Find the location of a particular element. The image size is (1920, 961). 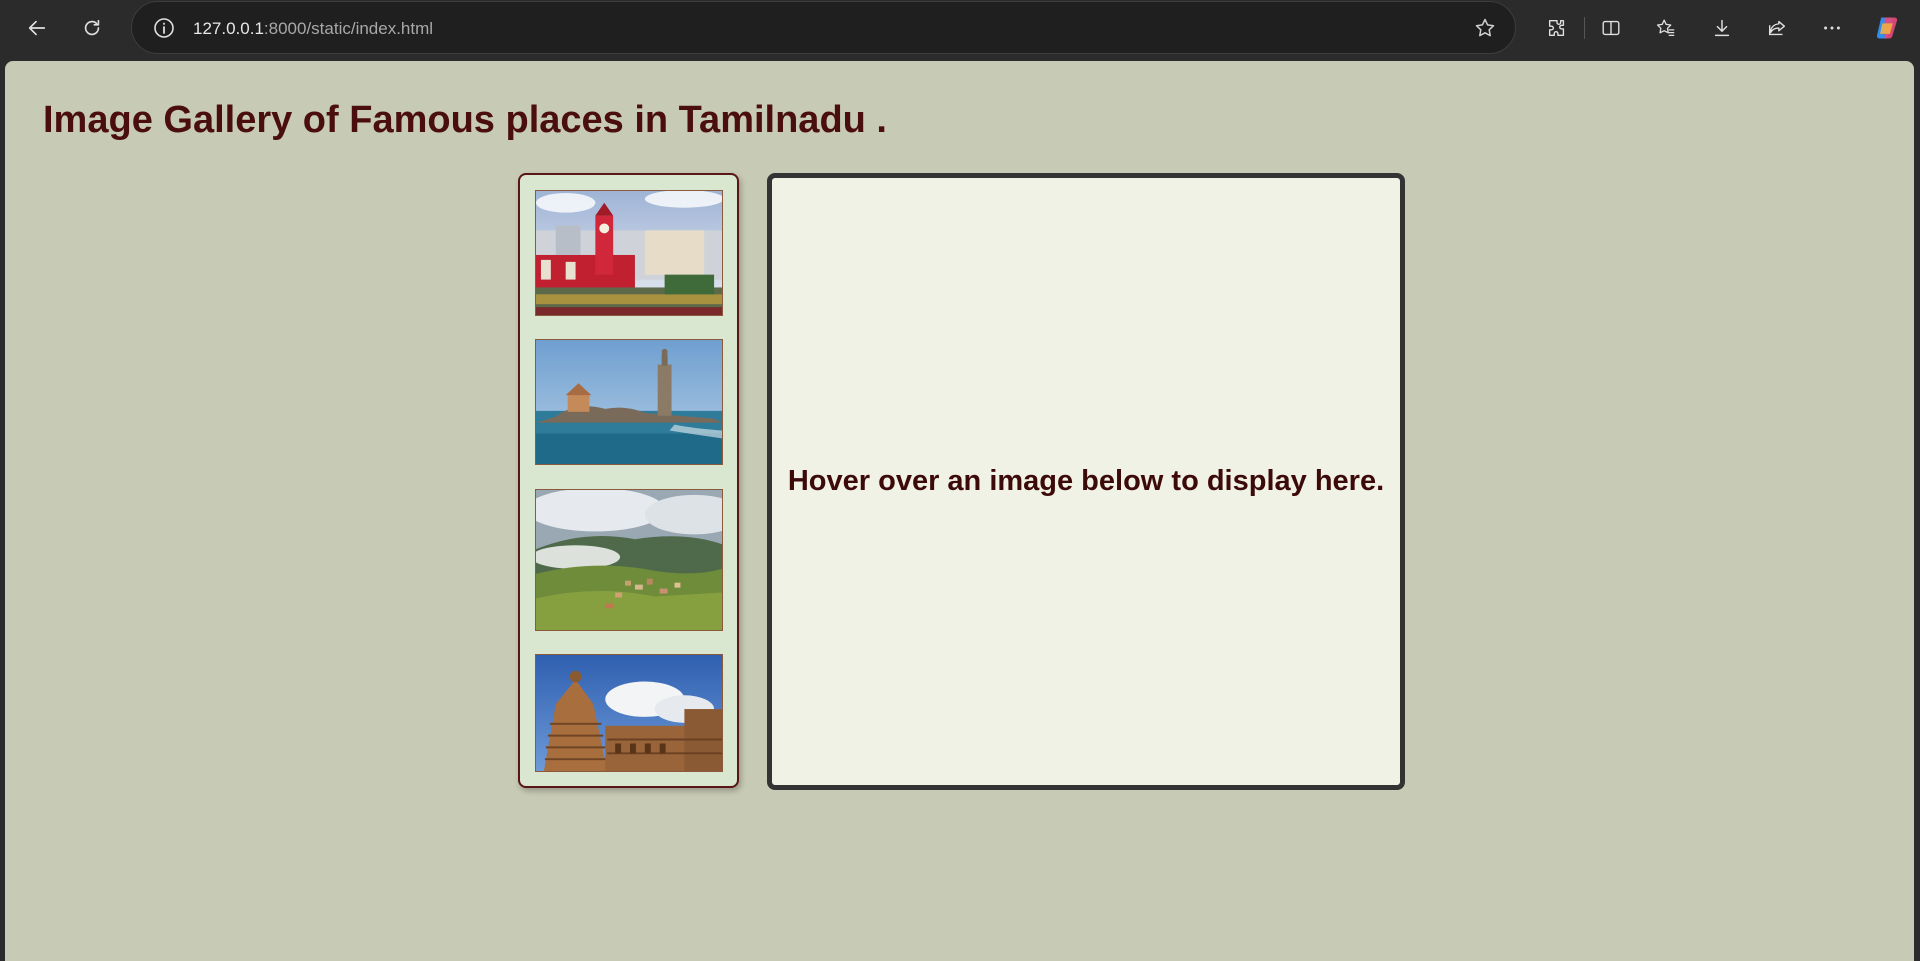

extensions-icon is located at coordinates (1556, 28).